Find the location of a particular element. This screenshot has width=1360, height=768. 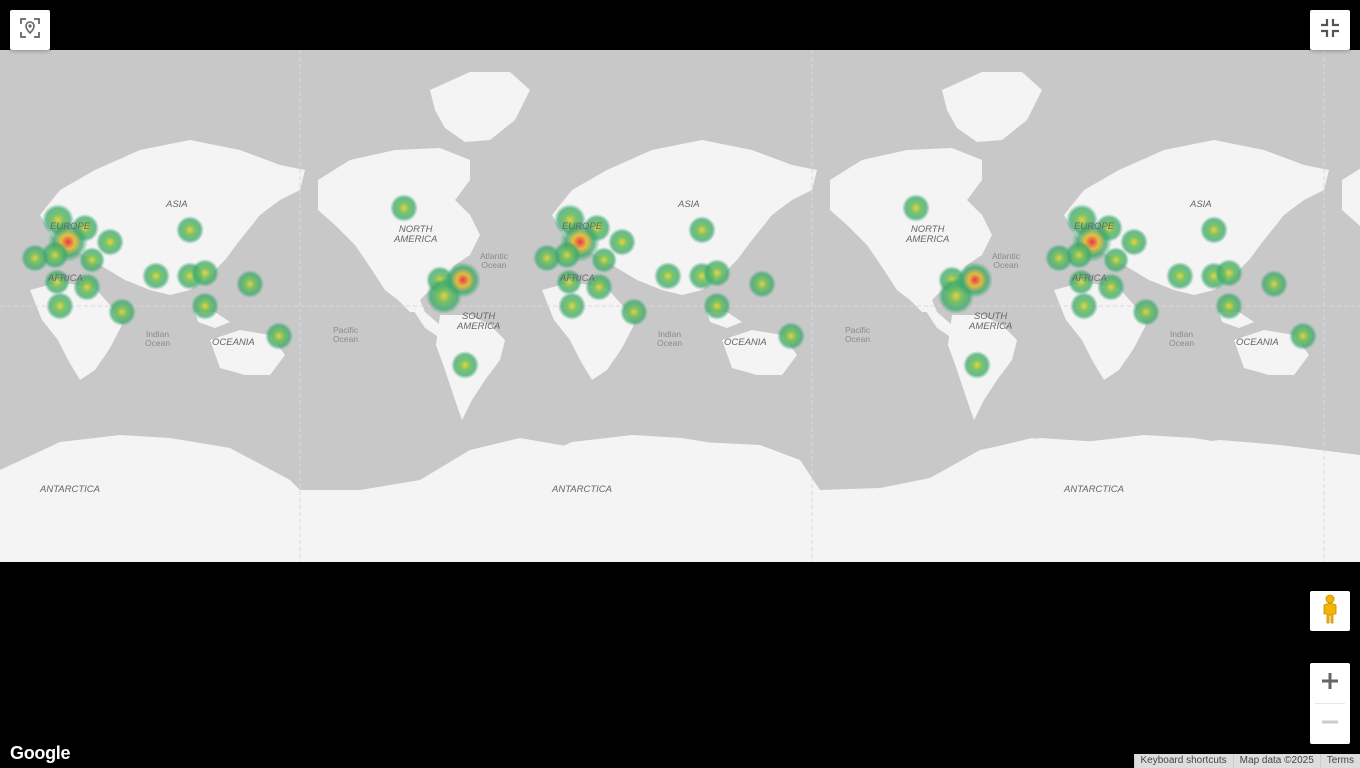

street-view-pegman-icon is located at coordinates (1330, 611).